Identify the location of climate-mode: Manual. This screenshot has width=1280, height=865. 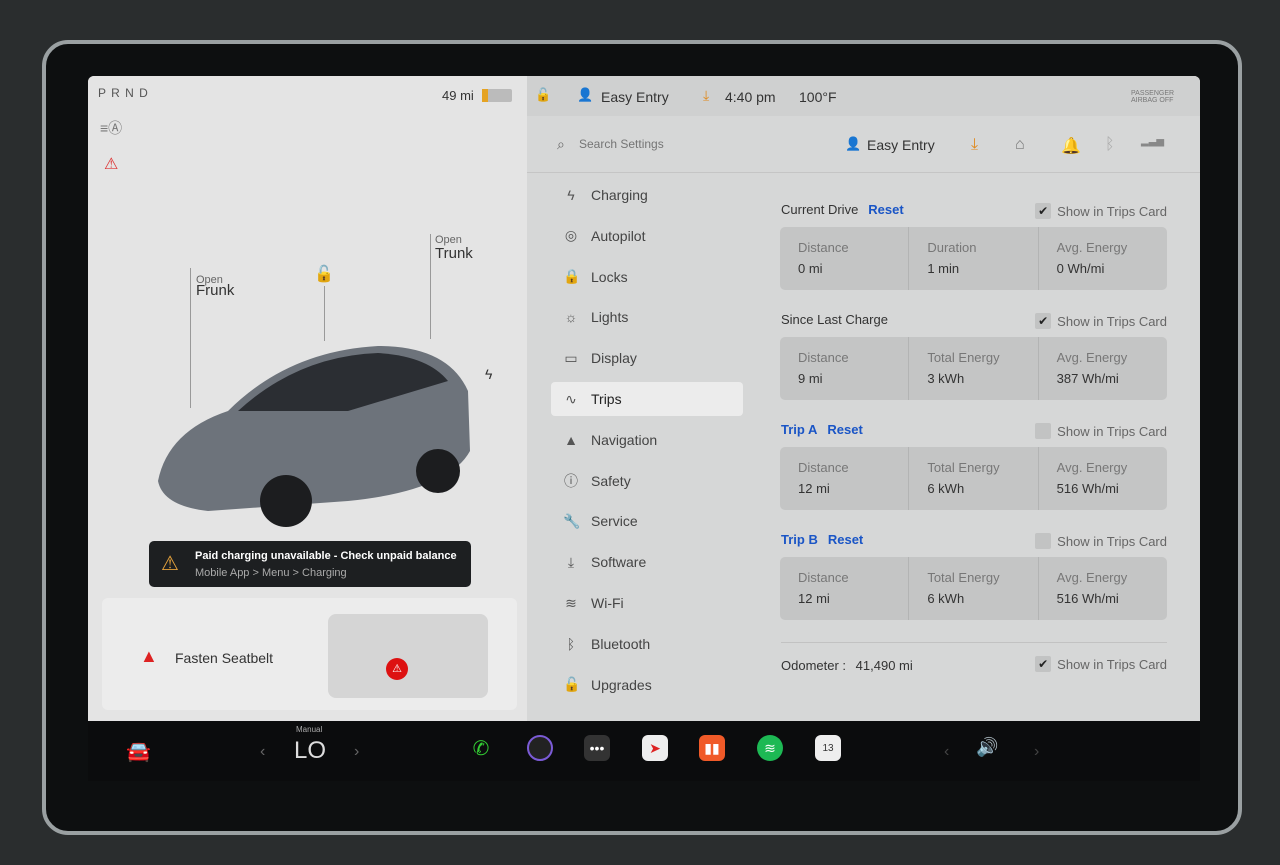
(309, 729).